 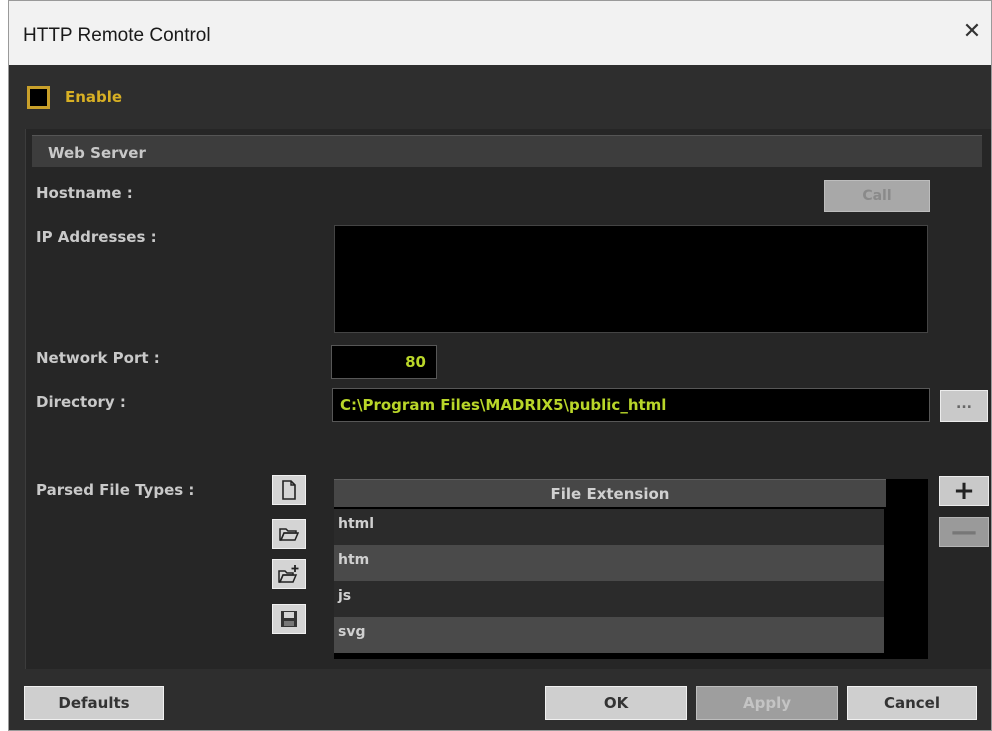 I want to click on table-row: svg, so click(x=609, y=635).